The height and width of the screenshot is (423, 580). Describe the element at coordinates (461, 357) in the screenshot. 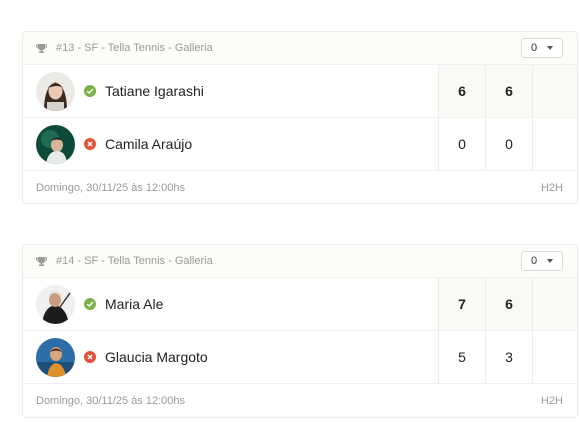

I see `set-score: 5` at that location.